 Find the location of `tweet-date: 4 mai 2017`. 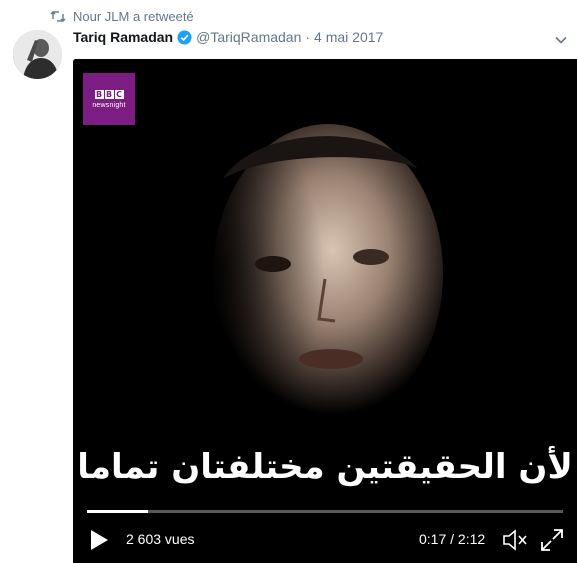

tweet-date: 4 mai 2017 is located at coordinates (348, 37).